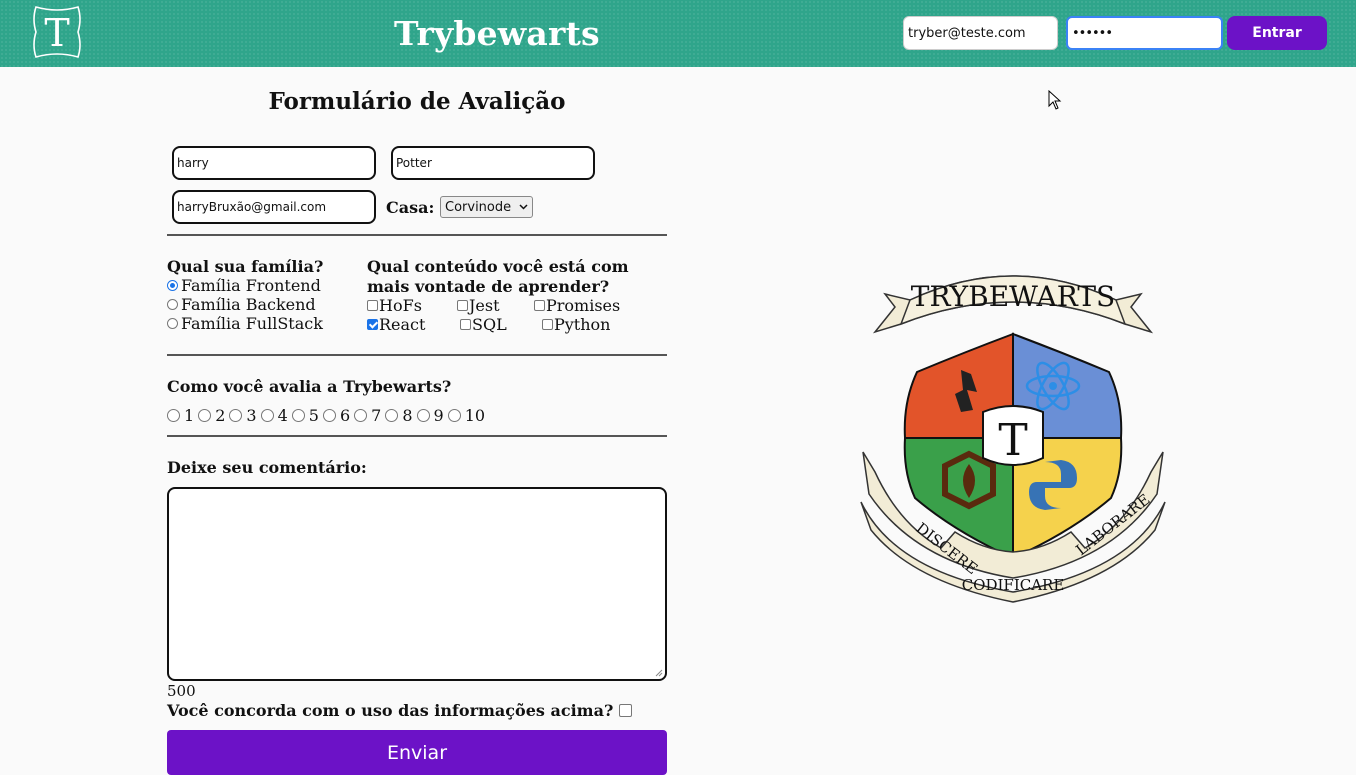  I want to click on rate-option-6: 6, so click(336, 415).